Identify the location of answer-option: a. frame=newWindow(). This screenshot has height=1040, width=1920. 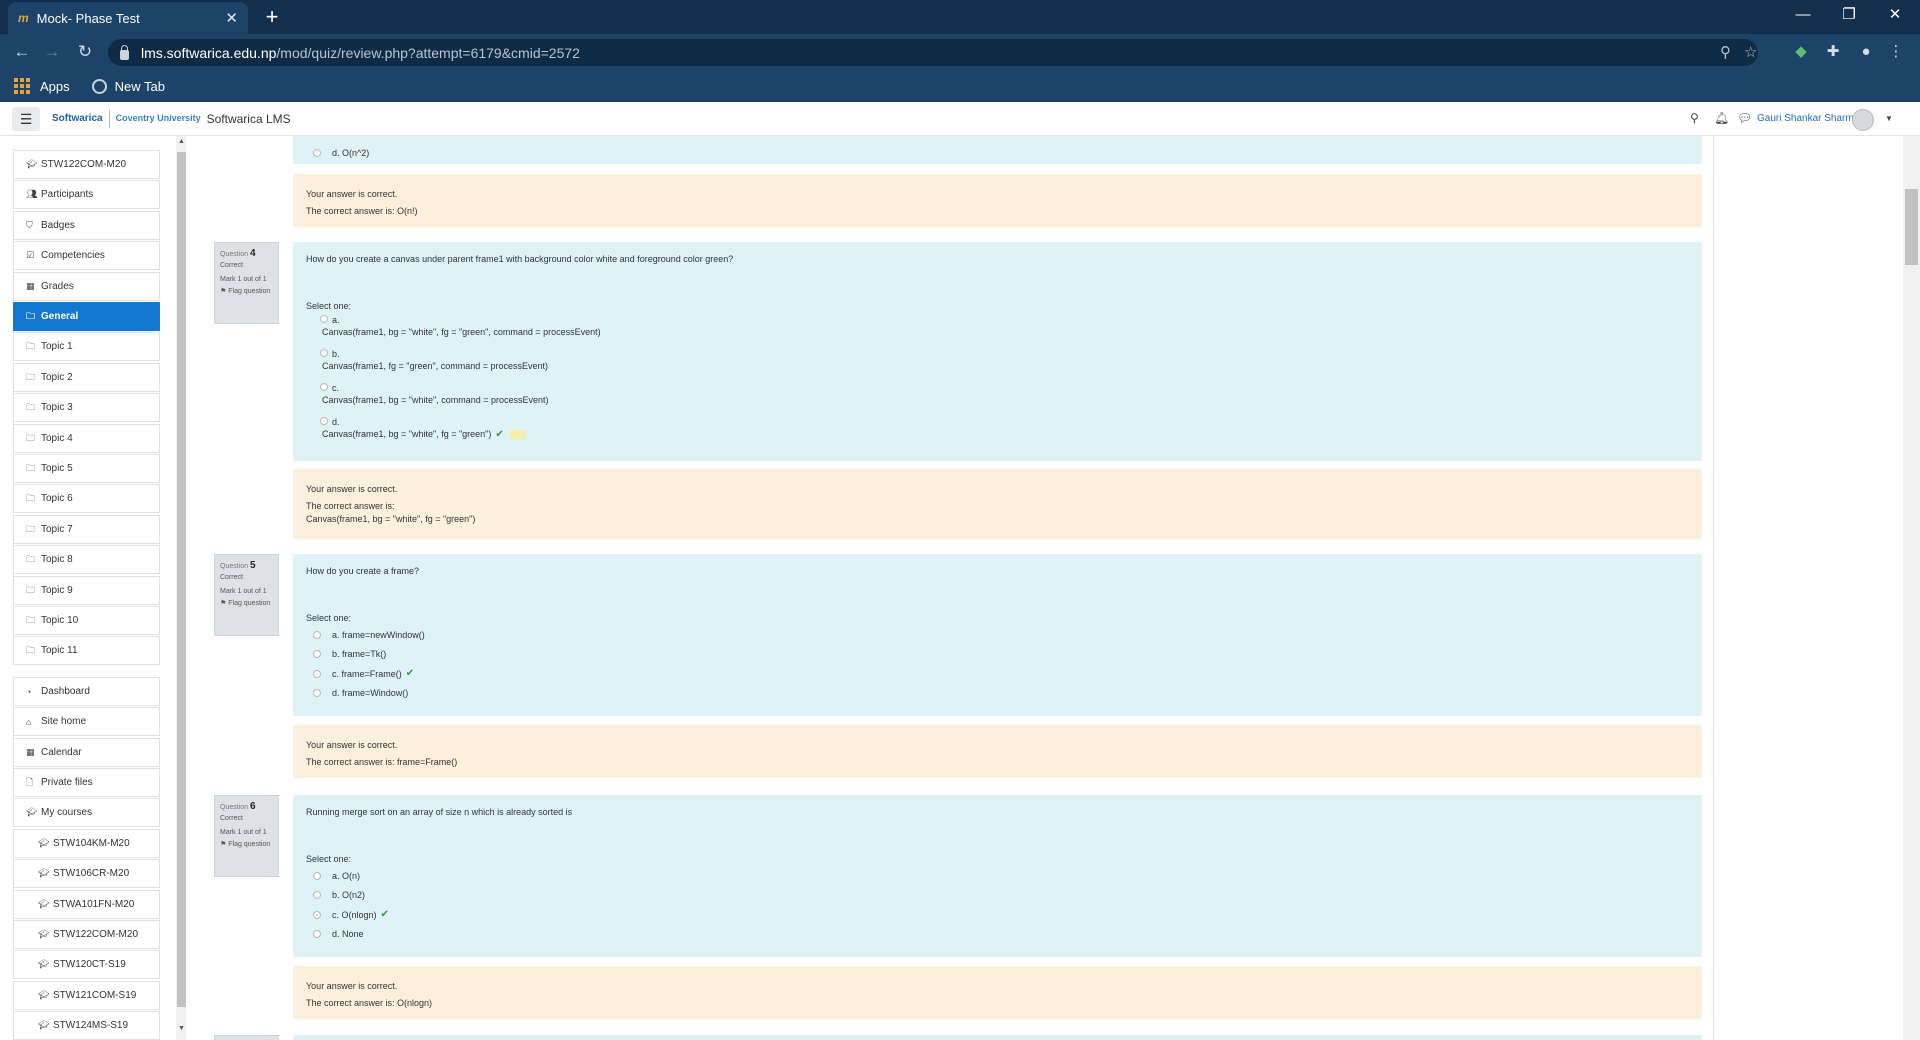
(997, 635).